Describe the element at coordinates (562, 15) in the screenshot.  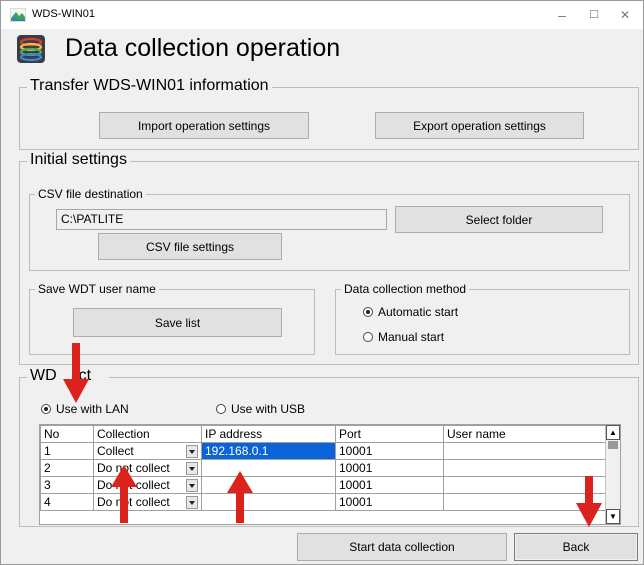
I see `minimize-button: –` at that location.